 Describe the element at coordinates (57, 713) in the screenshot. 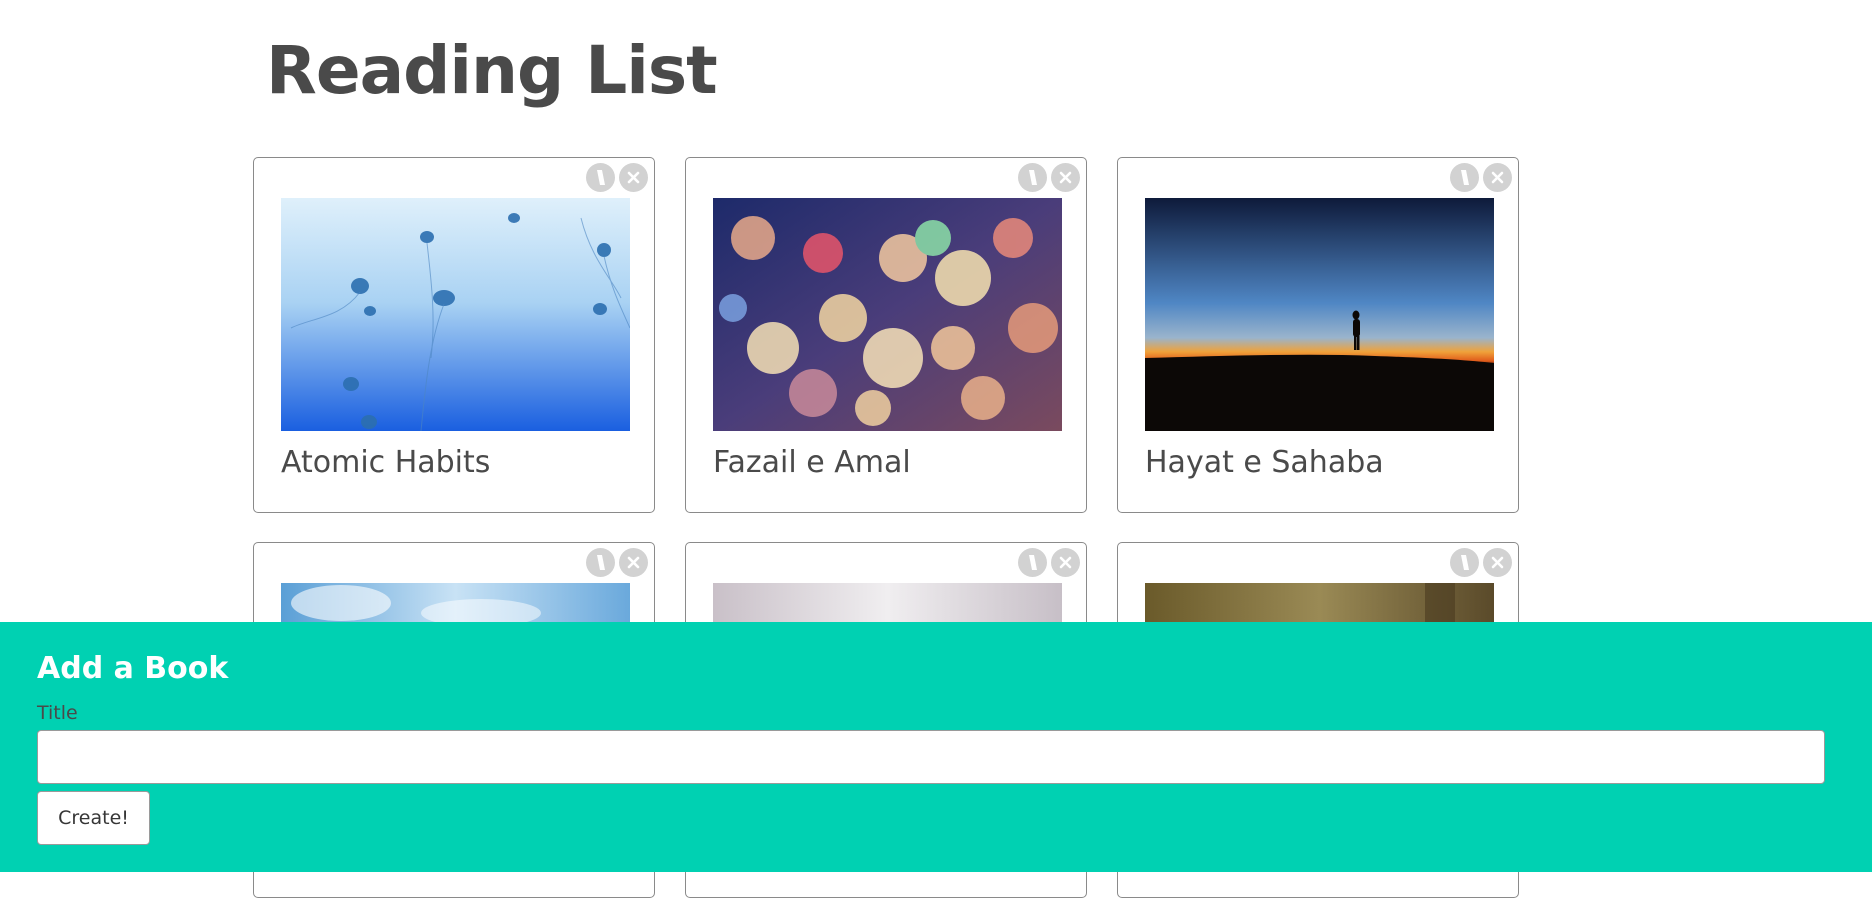

I see `title-label: Title` at that location.